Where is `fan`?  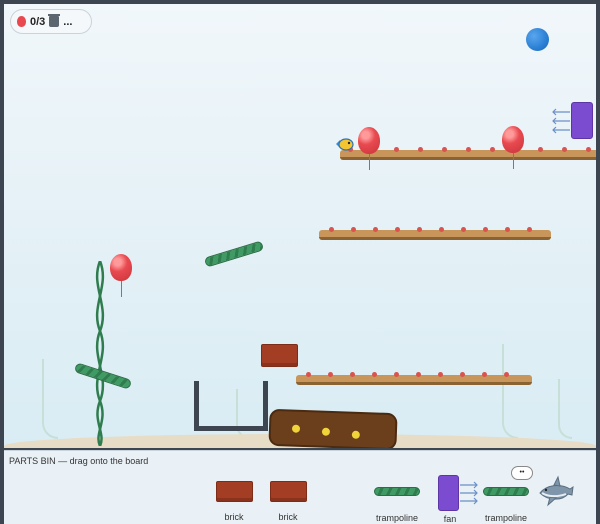
fan is located at coordinates (582, 120).